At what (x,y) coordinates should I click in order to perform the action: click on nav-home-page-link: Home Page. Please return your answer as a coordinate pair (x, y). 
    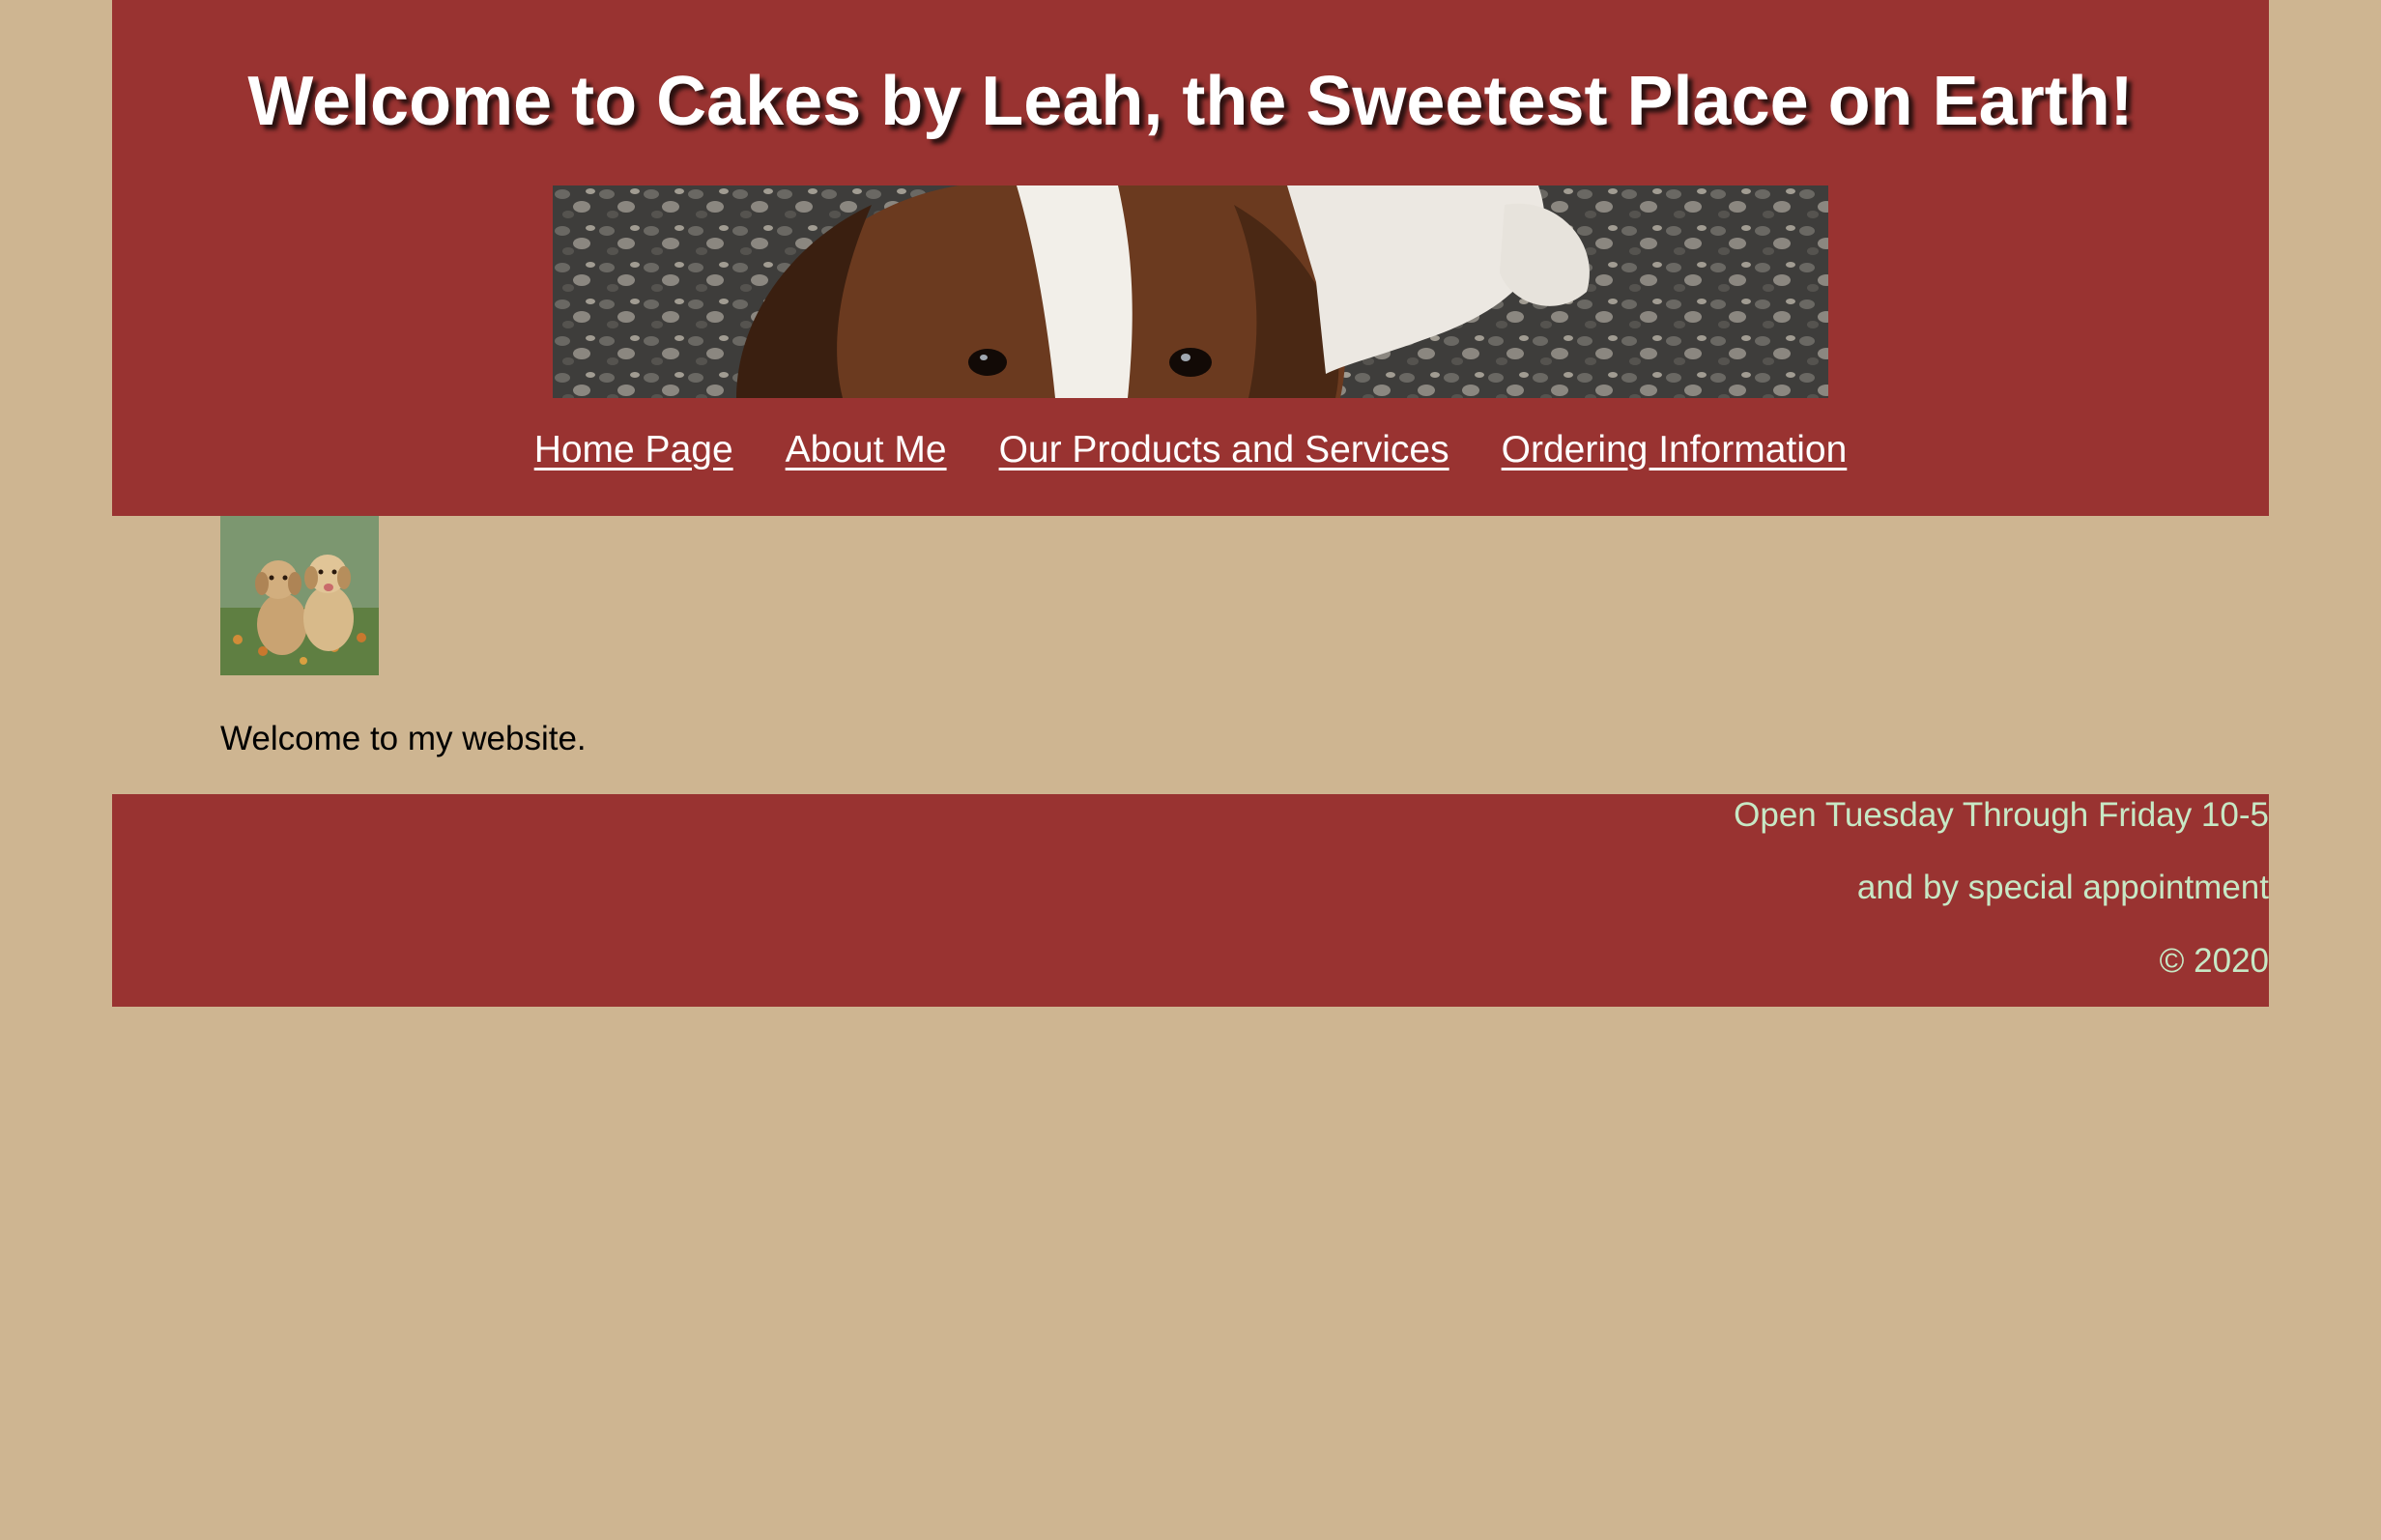
    Looking at the image, I should click on (633, 450).